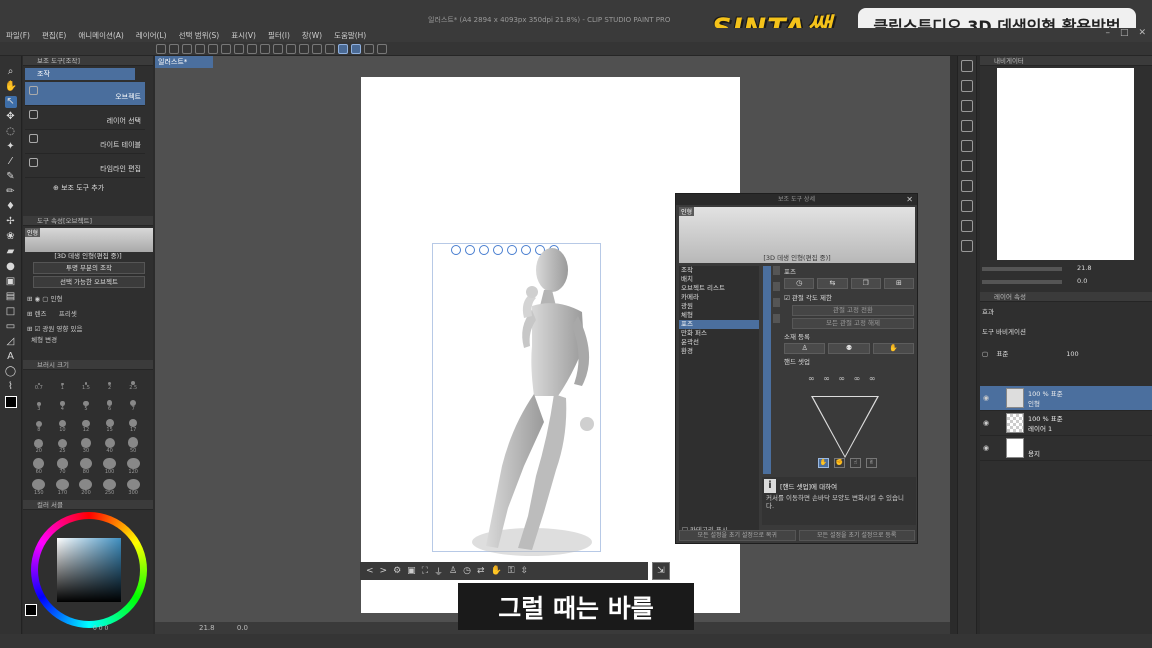 The width and height of the screenshot is (1152, 648). What do you see at coordinates (207, 628) in the screenshot?
I see `canvas-zoom-value: 21.8` at bounding box center [207, 628].